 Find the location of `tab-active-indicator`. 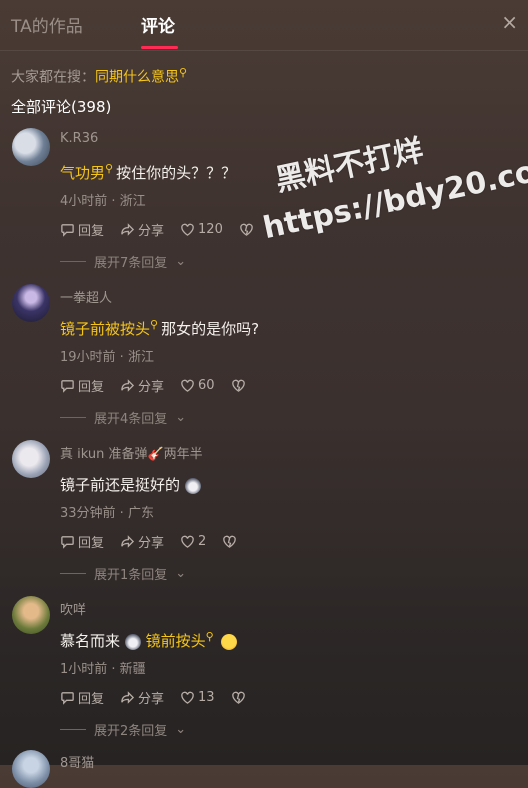

tab-active-indicator is located at coordinates (159, 47).